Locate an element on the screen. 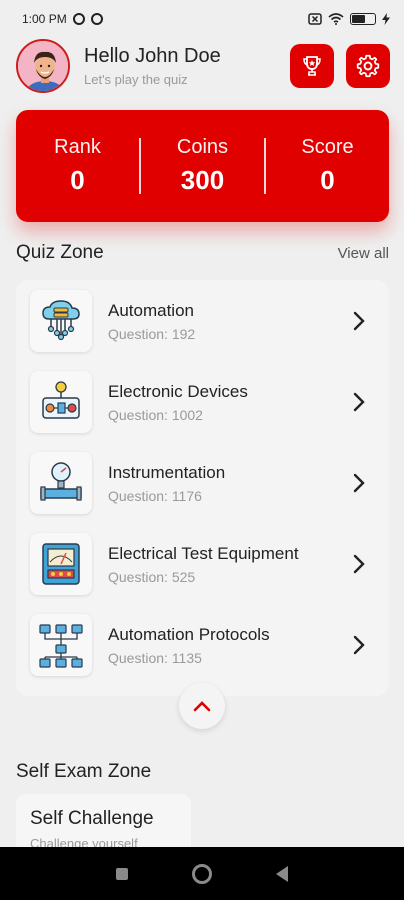 The width and height of the screenshot is (404, 900). trophy-icon is located at coordinates (312, 66).